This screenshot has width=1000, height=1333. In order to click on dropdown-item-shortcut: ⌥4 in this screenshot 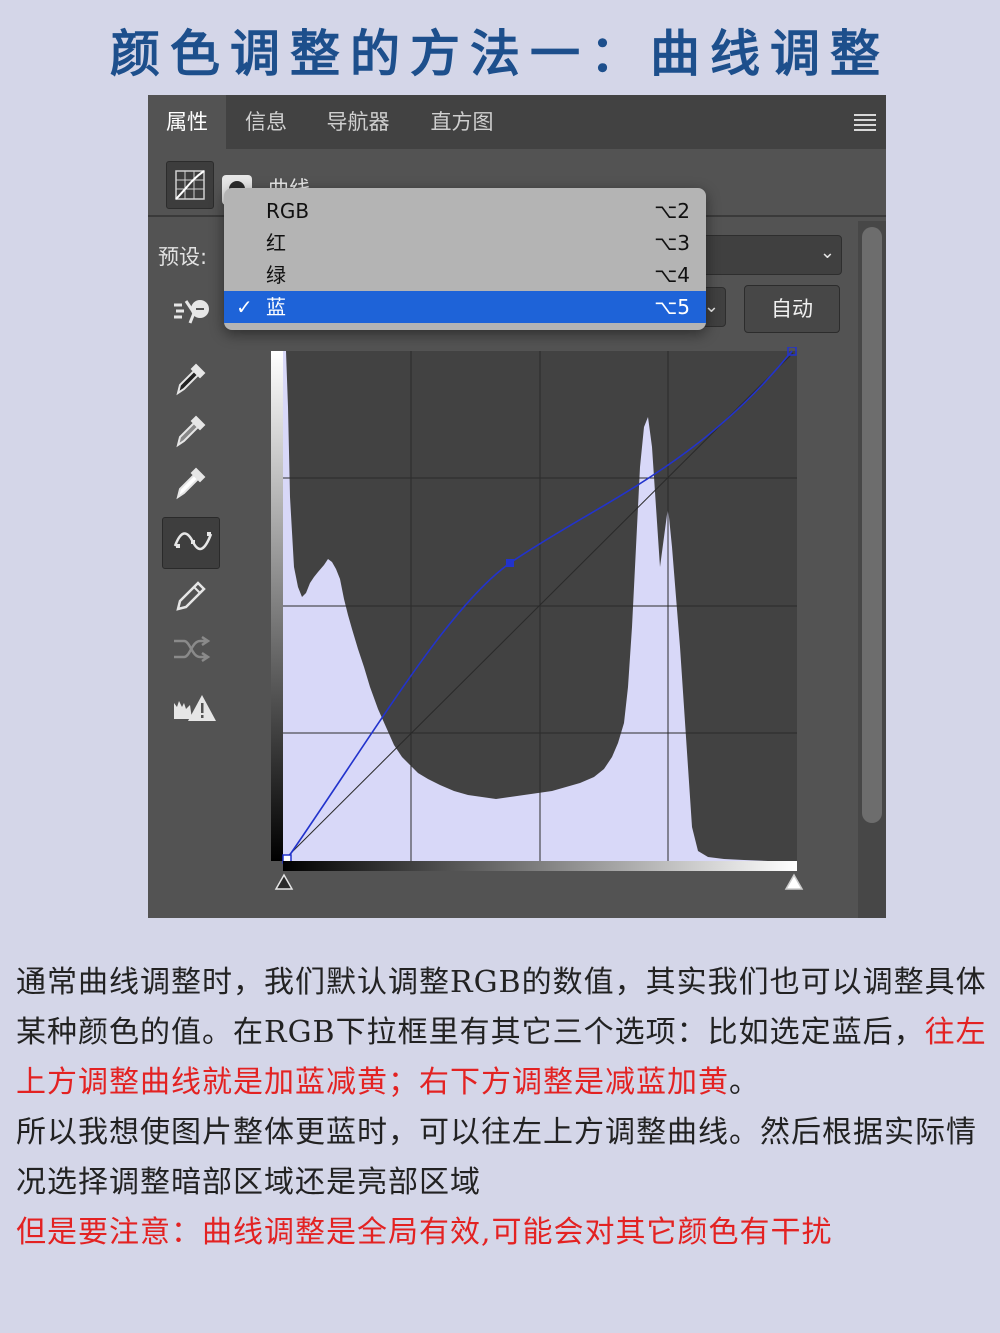, I will do `click(672, 275)`.